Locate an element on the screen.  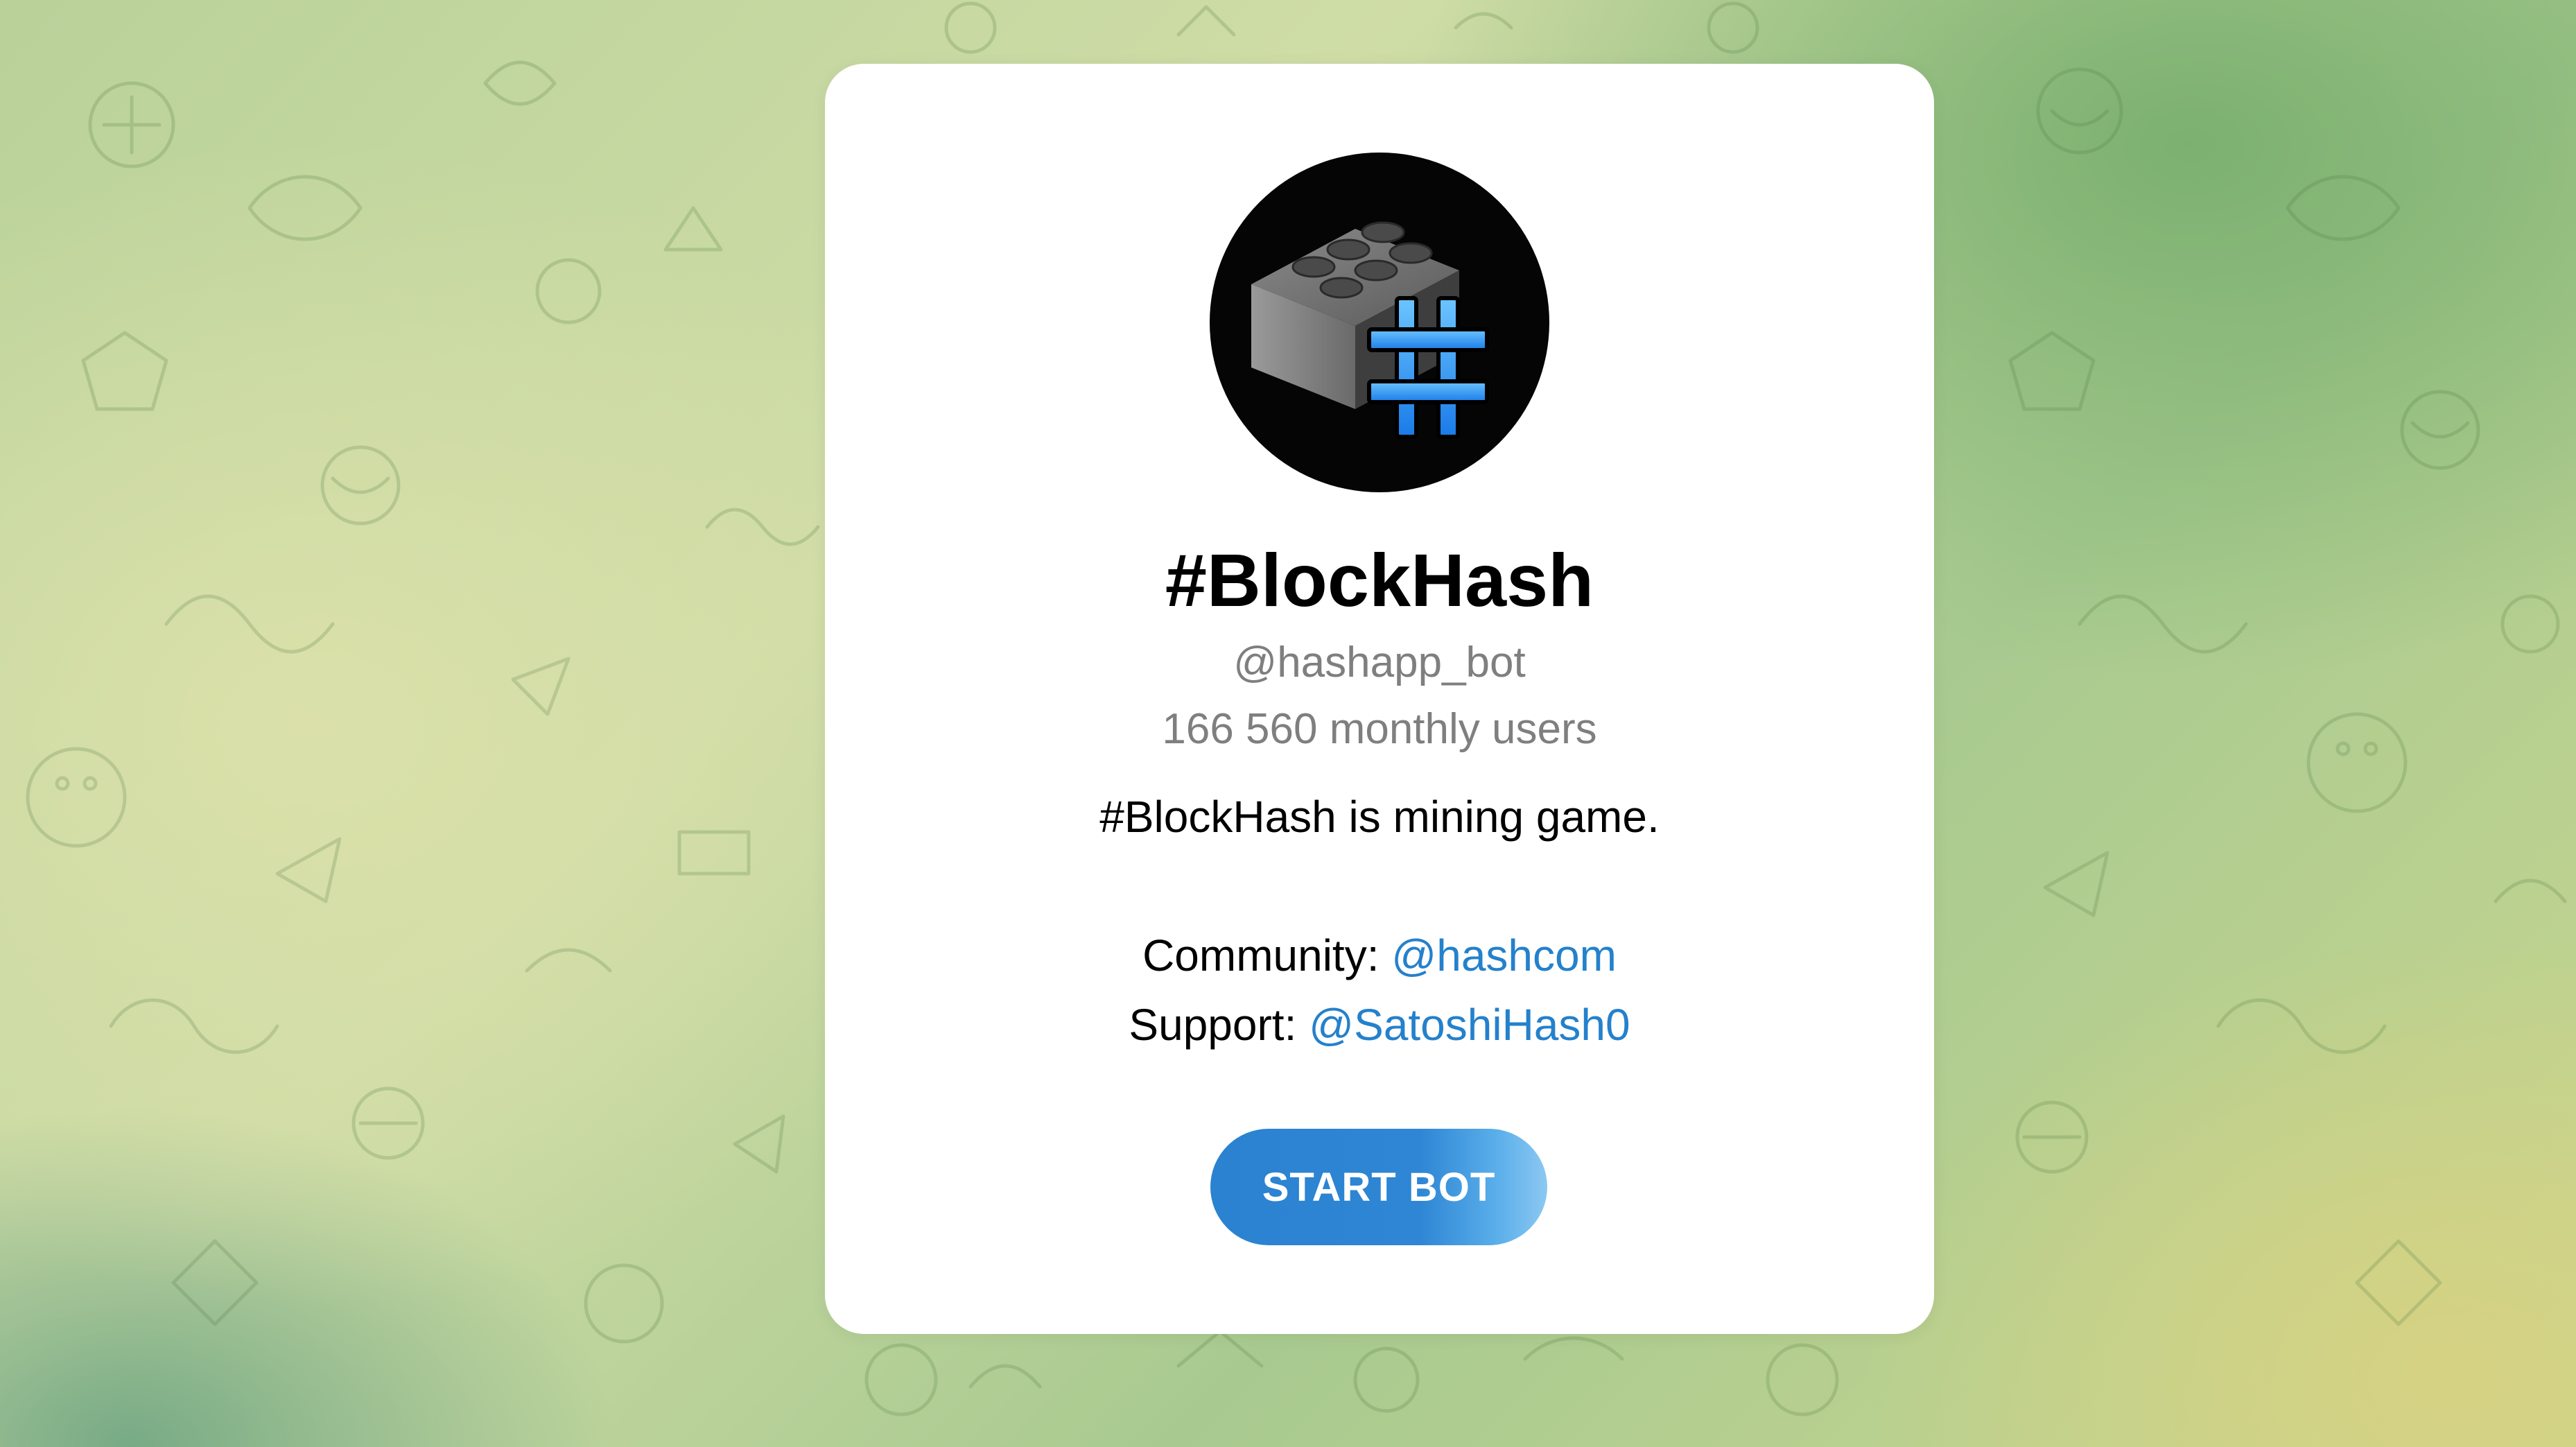
bot-name: #BlockHash is located at coordinates (1379, 580).